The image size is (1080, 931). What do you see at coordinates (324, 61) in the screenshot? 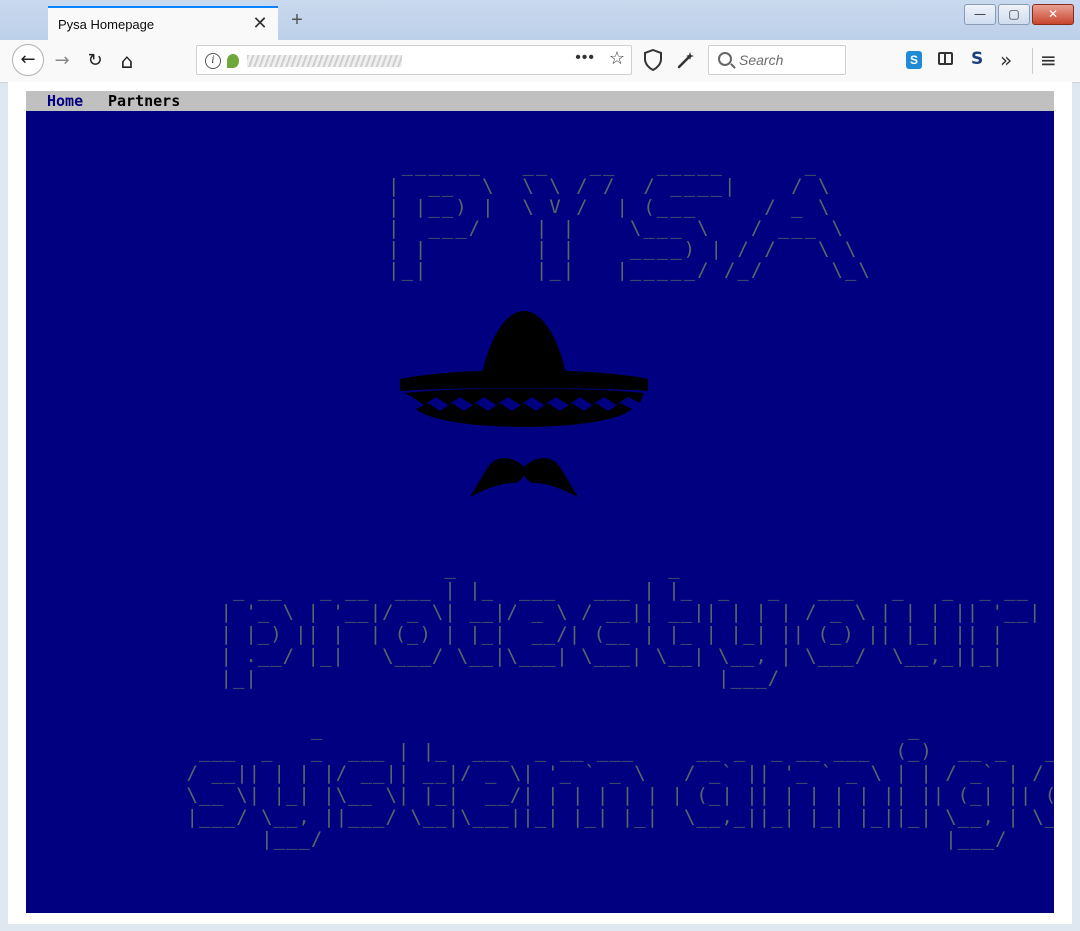
I see `url-text-redacted` at bounding box center [324, 61].